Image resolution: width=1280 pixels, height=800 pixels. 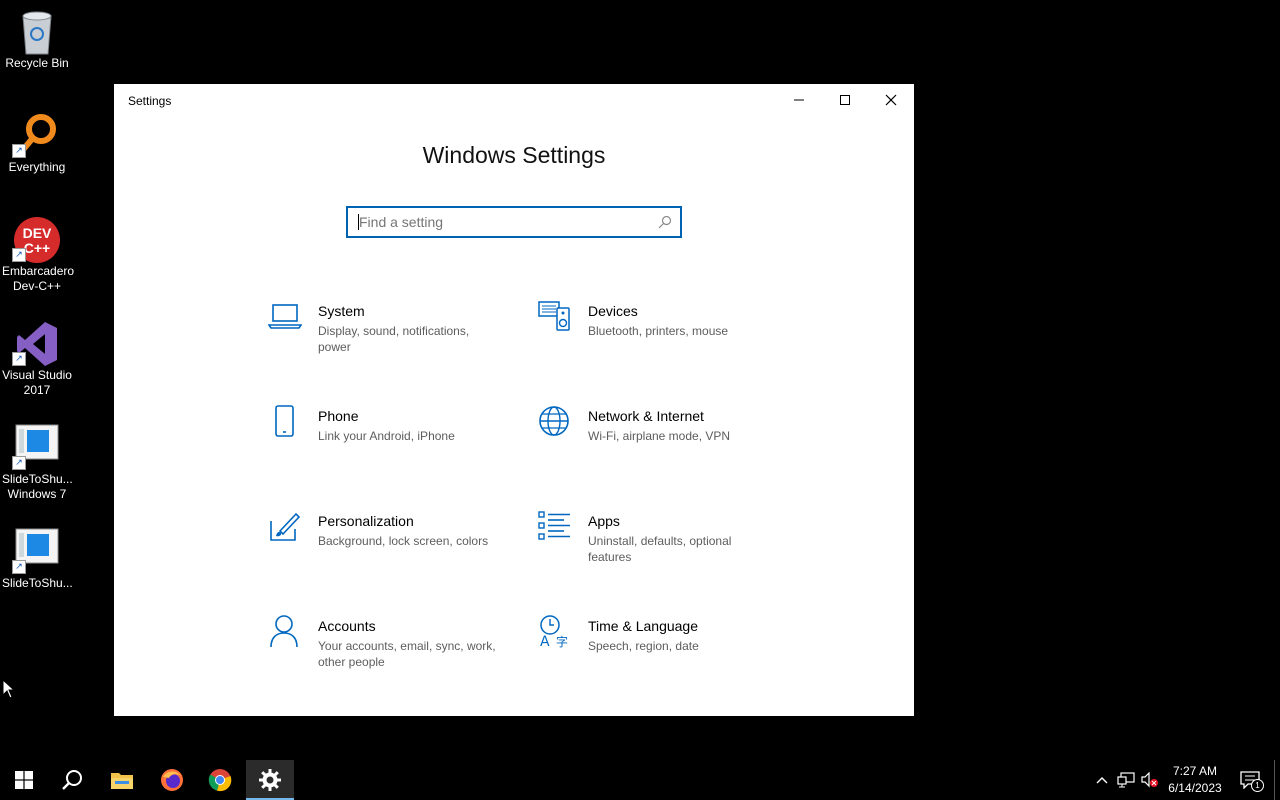 I want to click on desktop-icon-recycle-bin: Recycle Bin, so click(x=37, y=35).